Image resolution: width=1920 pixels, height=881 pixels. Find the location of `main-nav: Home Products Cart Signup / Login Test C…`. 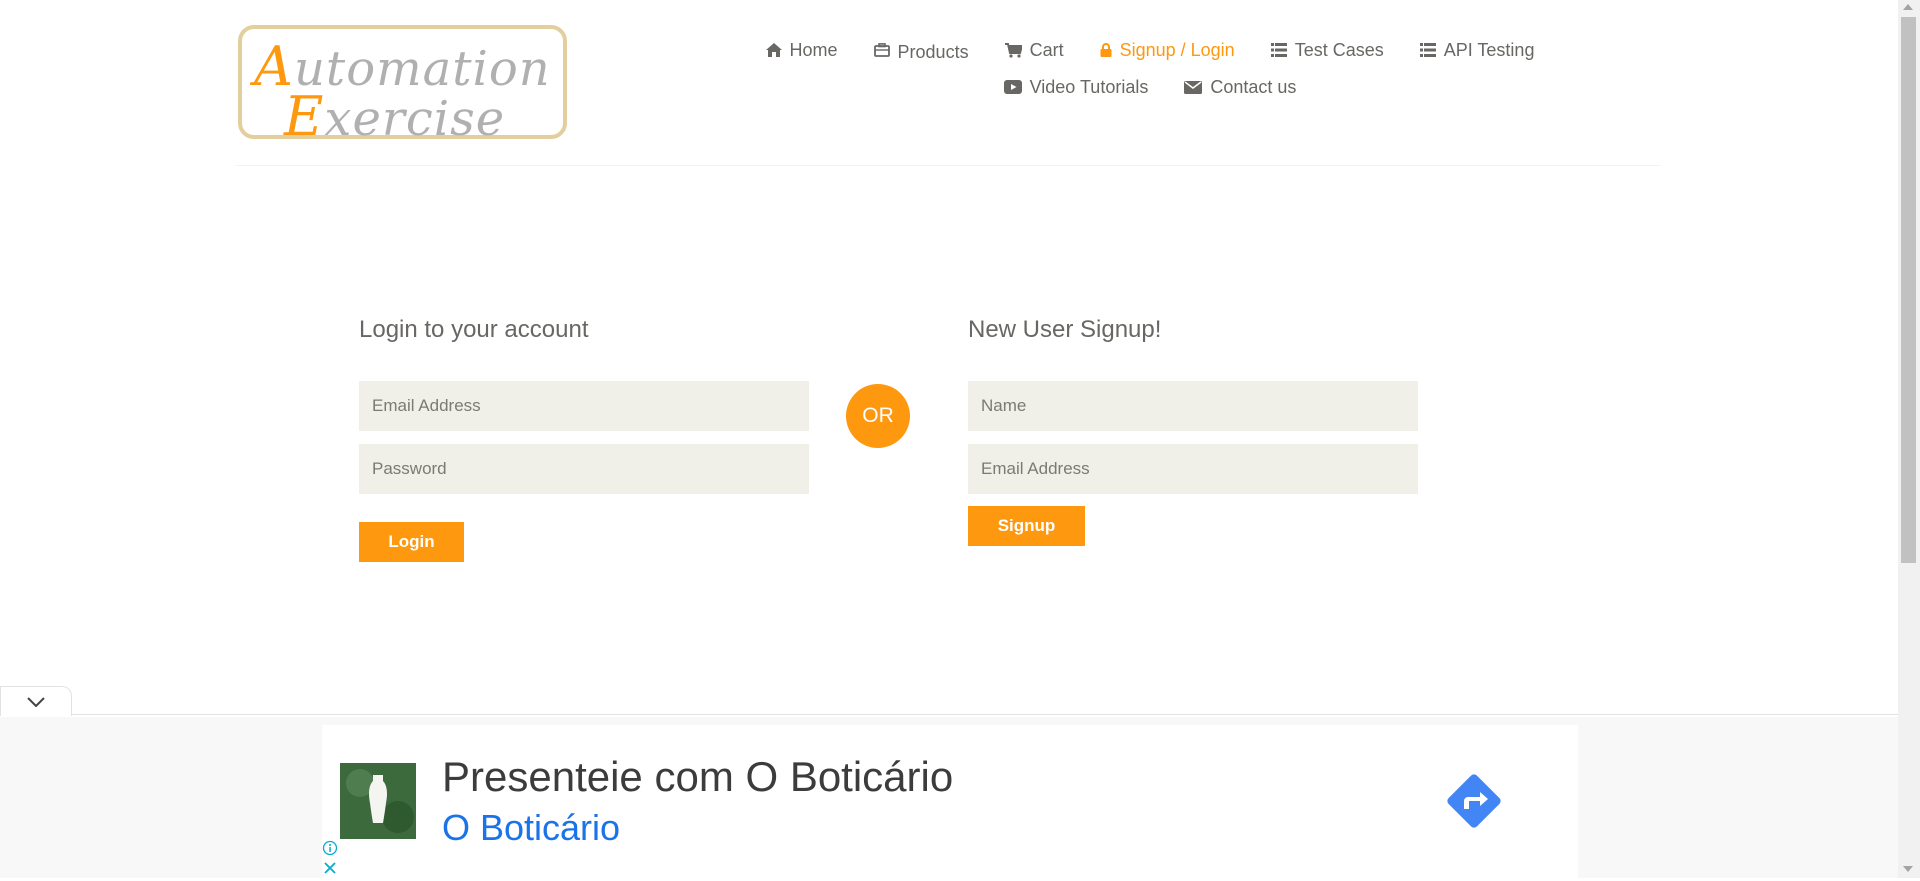

main-nav: Home Products Cart Signup / Login Test C… is located at coordinates (1150, 68).